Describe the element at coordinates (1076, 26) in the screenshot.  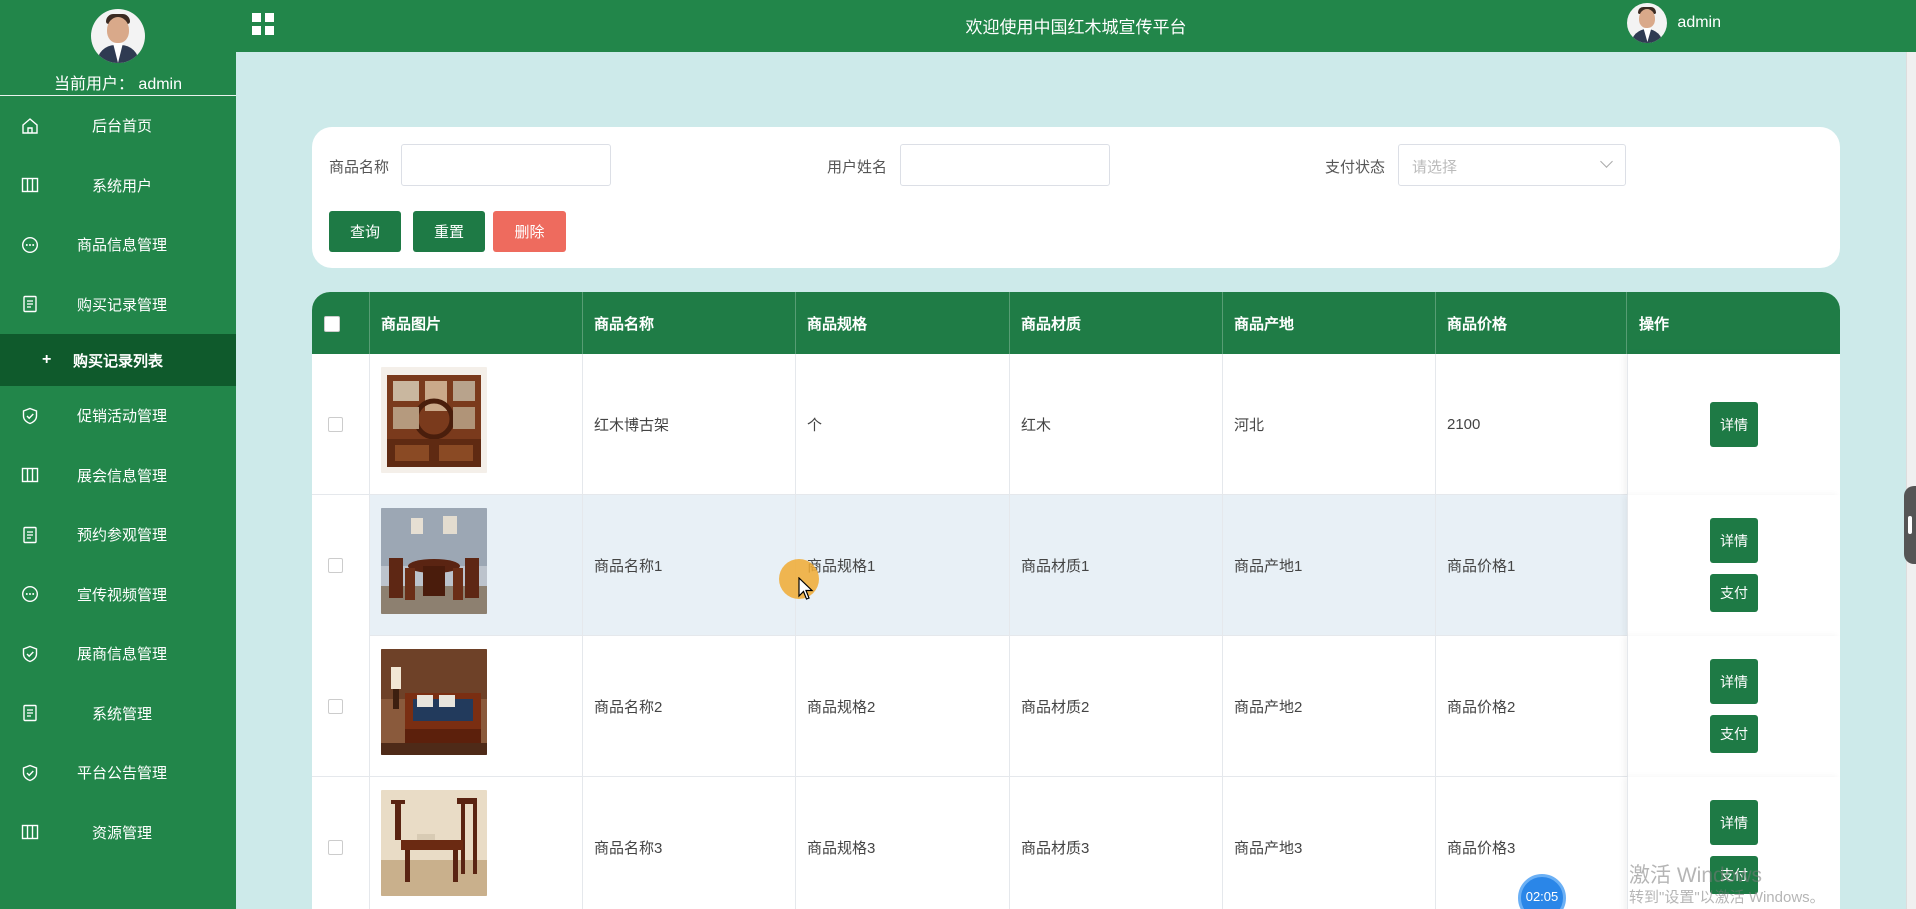
I see `top-header: 欢迎使用中国红木城宣传平台 admin` at that location.